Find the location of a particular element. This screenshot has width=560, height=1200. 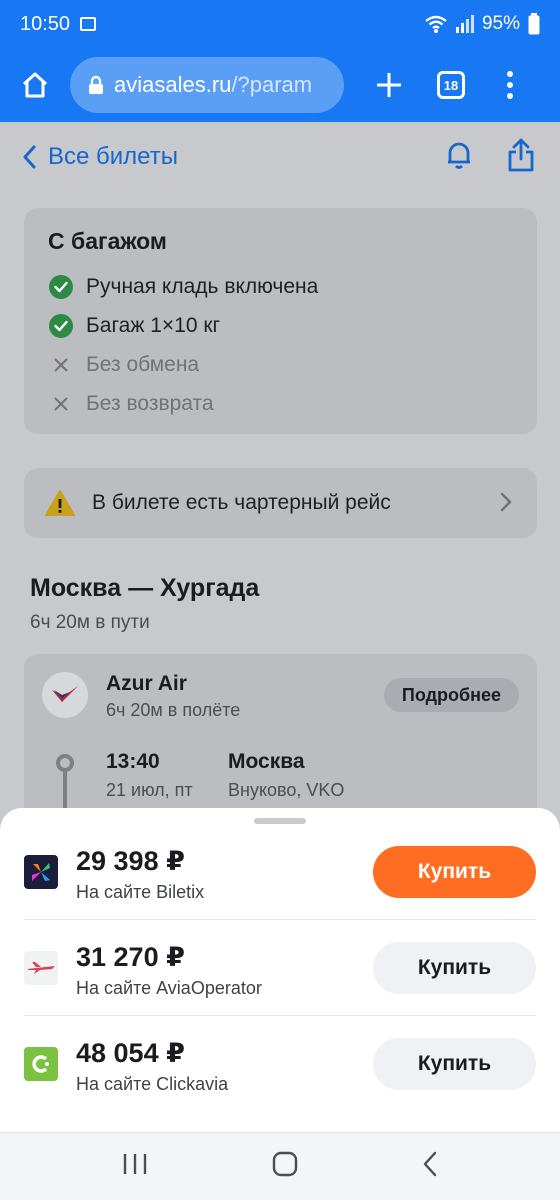

biletix-logo is located at coordinates (41, 872).